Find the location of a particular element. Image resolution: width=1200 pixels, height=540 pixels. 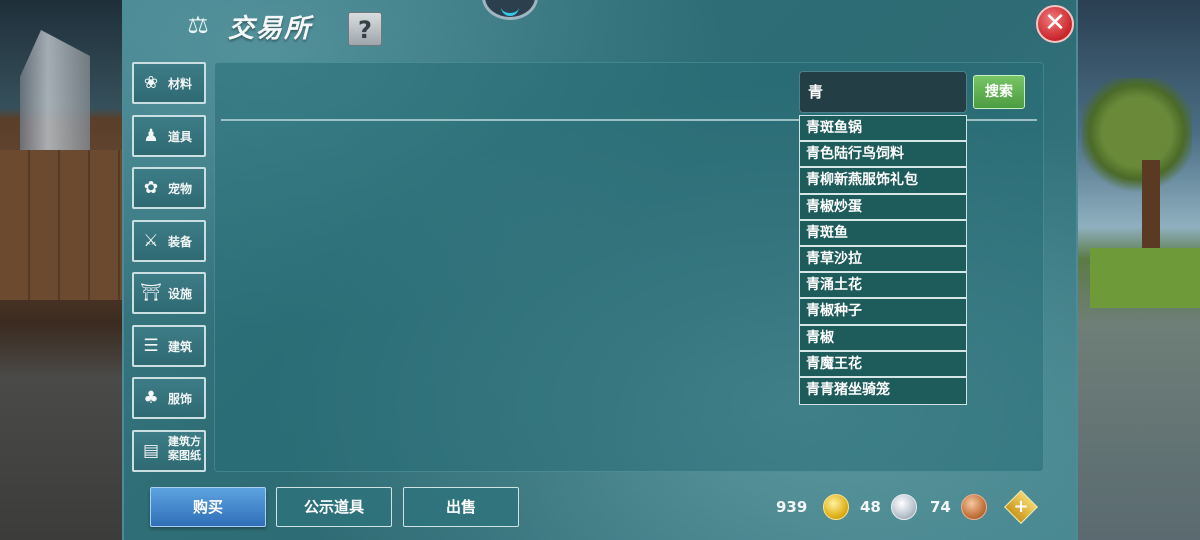

category-label: 道具 is located at coordinates (180, 136).